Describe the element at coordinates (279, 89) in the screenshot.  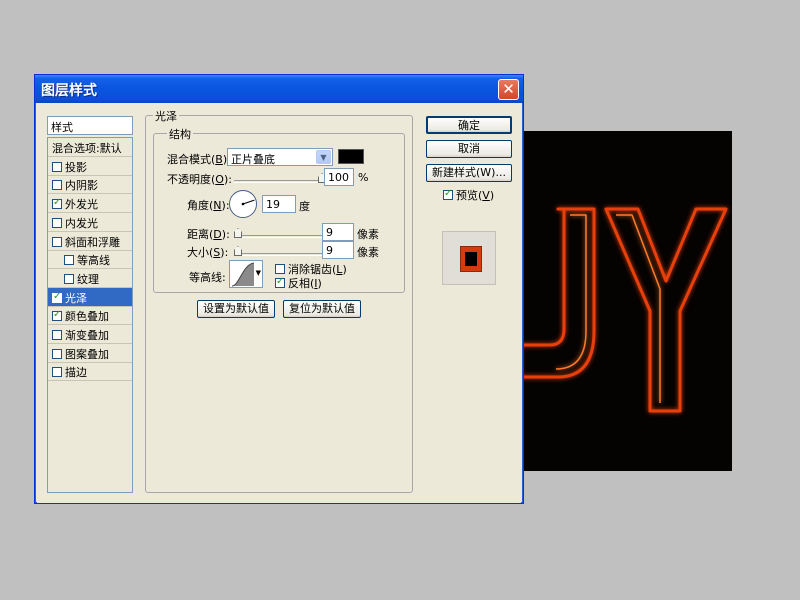
I see `dialog-titlebar: 图层样式 ✕` at that location.